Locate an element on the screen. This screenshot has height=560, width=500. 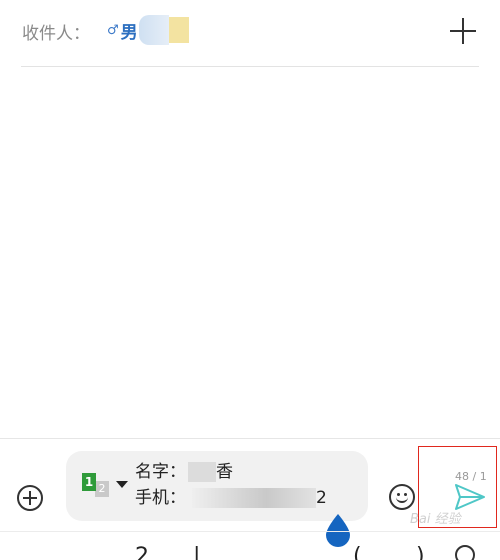
contact-name-label: 名字： is located at coordinates (160, 472).